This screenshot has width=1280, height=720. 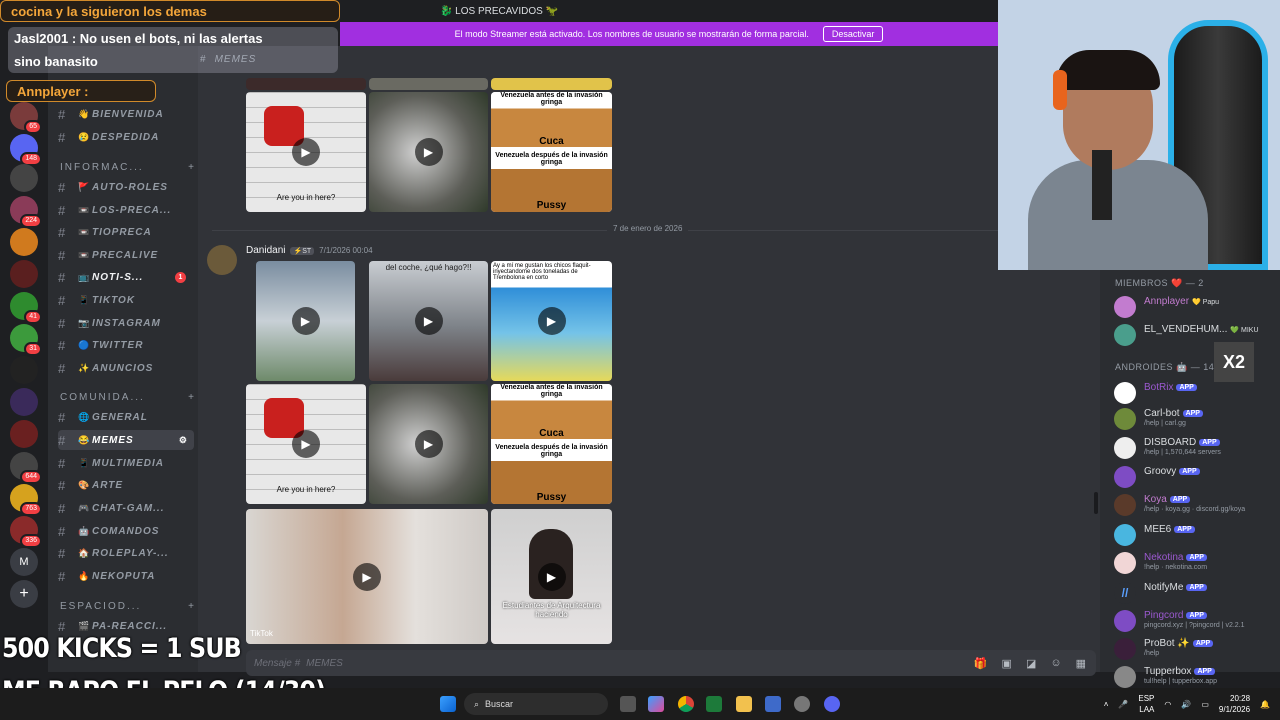 I want to click on excel-icon, so click(x=714, y=704).